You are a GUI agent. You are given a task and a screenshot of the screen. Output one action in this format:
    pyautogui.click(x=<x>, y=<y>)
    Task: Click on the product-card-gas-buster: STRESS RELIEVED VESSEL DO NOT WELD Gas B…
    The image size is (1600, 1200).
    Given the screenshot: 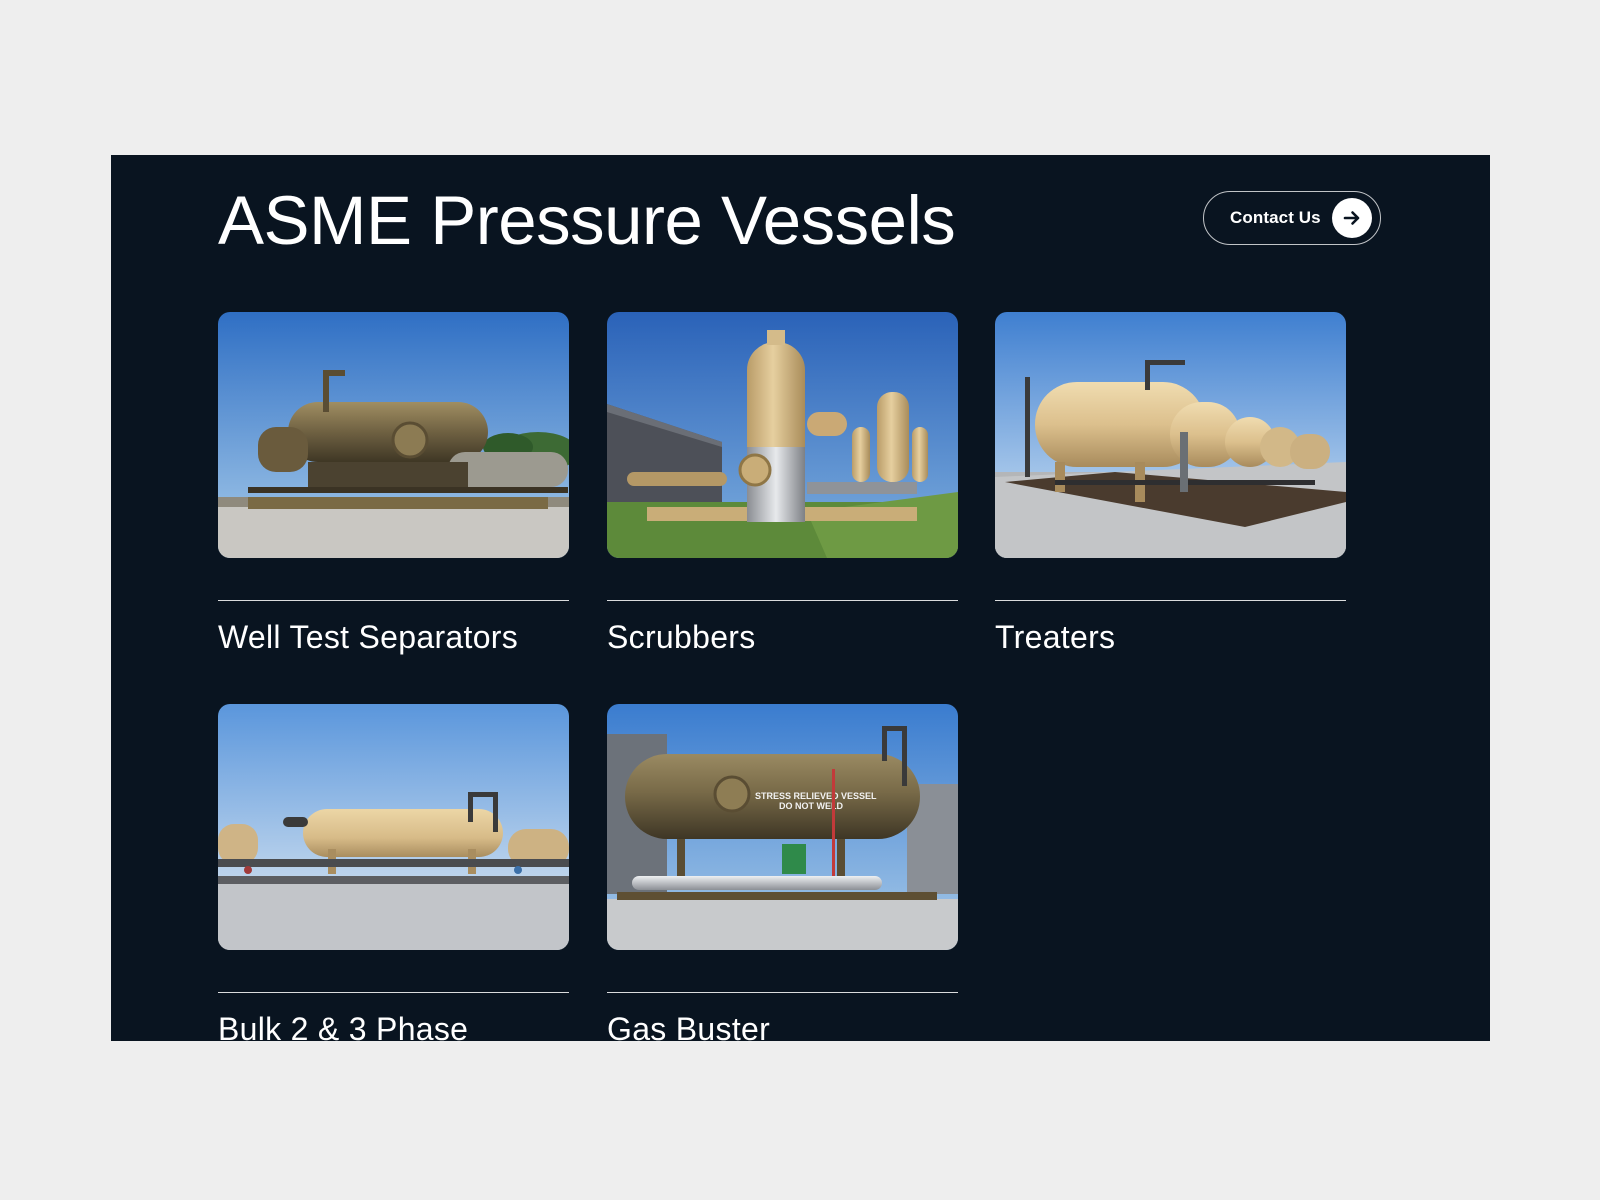 What is the action you would take?
    pyautogui.click(x=782, y=872)
    